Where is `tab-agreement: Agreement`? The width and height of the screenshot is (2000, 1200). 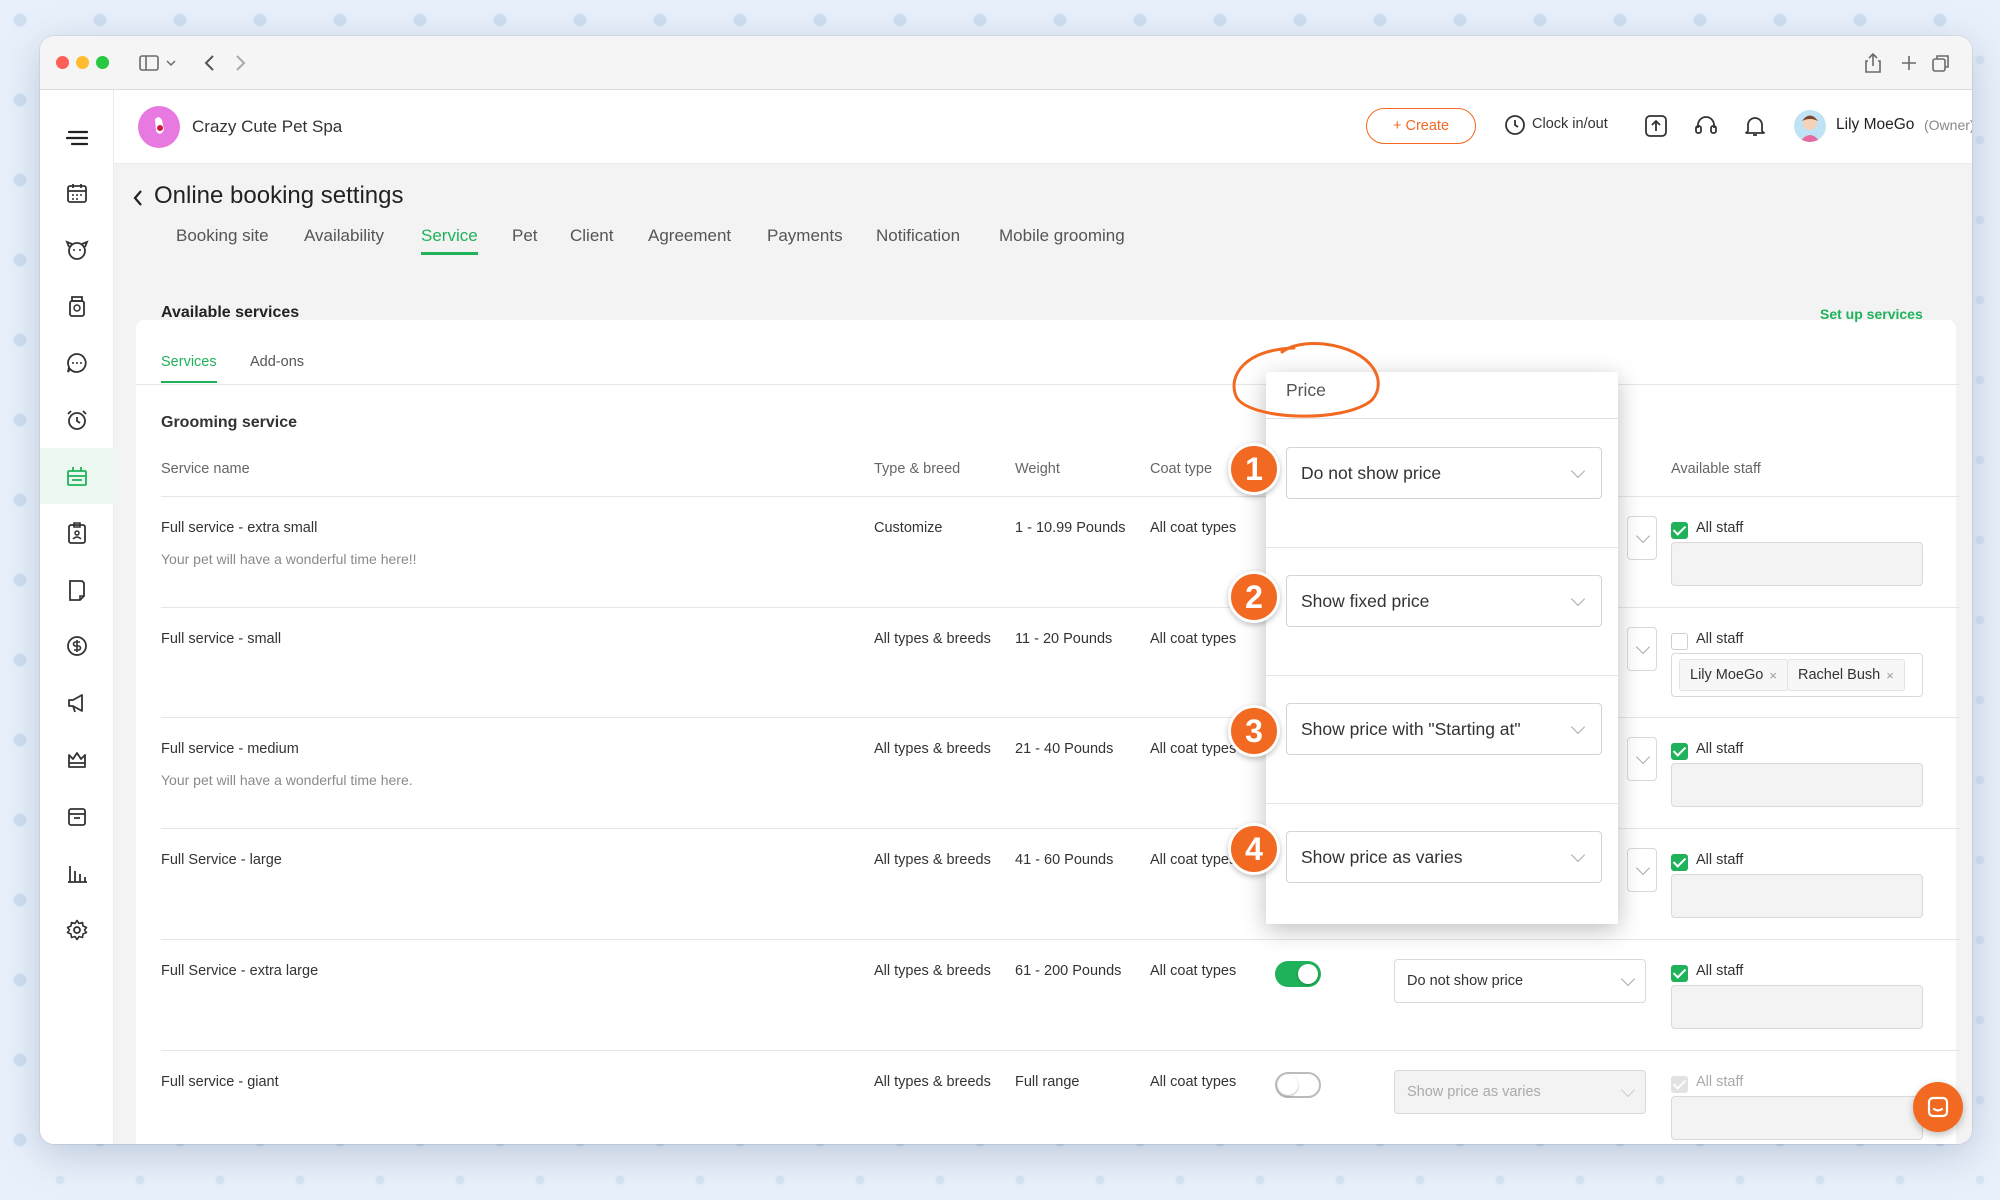
tab-agreement: Agreement is located at coordinates (689, 236).